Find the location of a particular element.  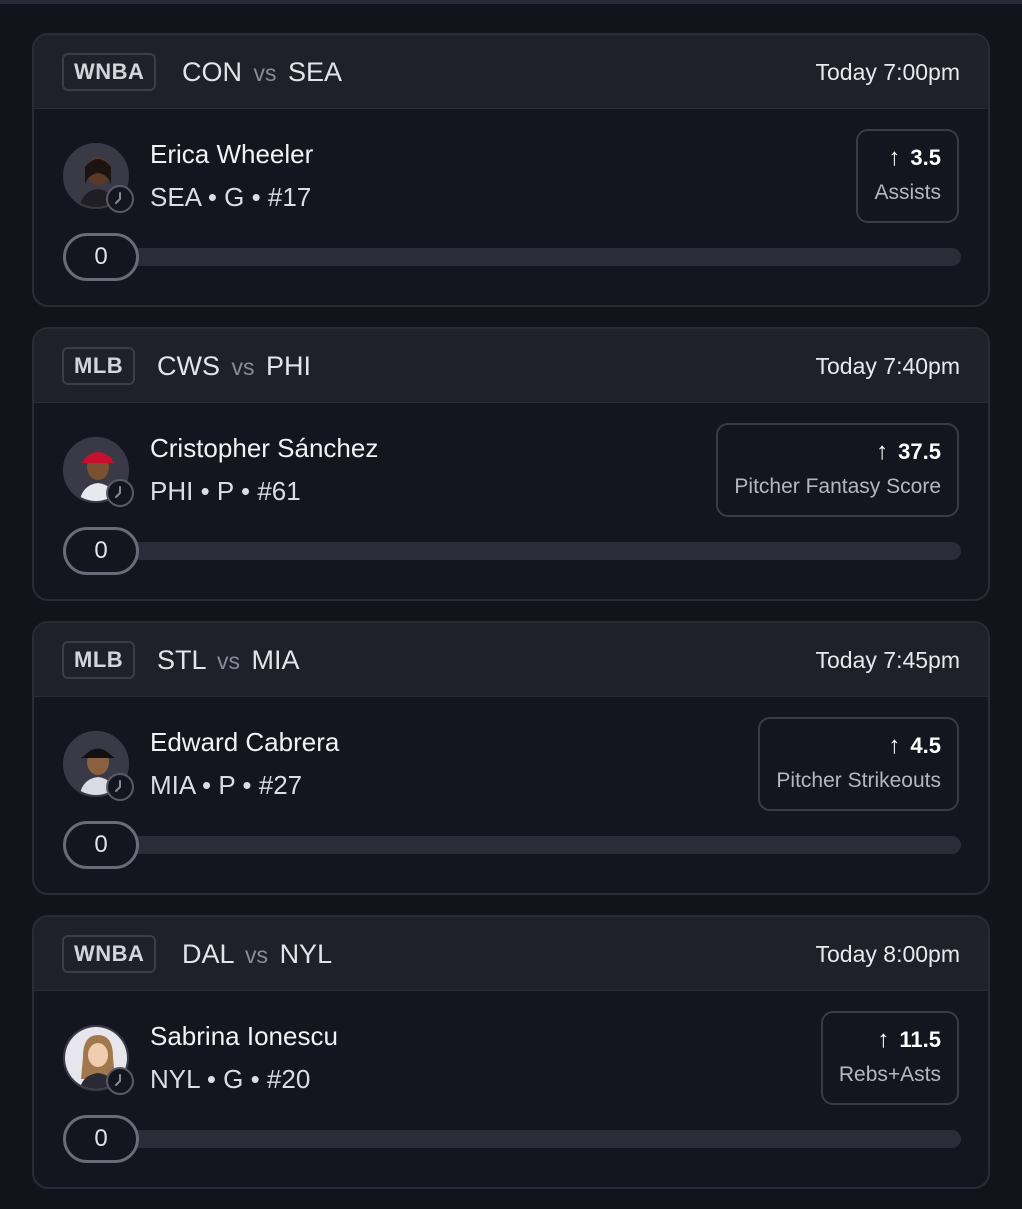

prop-line: ↑ 11.5 is located at coordinates (890, 1040).